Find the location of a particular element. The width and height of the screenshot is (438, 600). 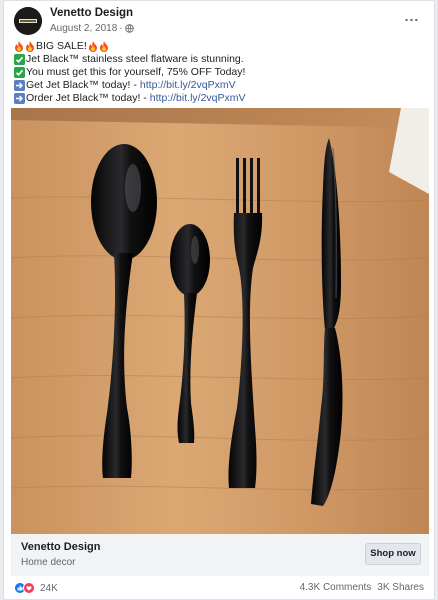

engagement-stats: 4.3K Comments 3K Shares is located at coordinates (362, 587).